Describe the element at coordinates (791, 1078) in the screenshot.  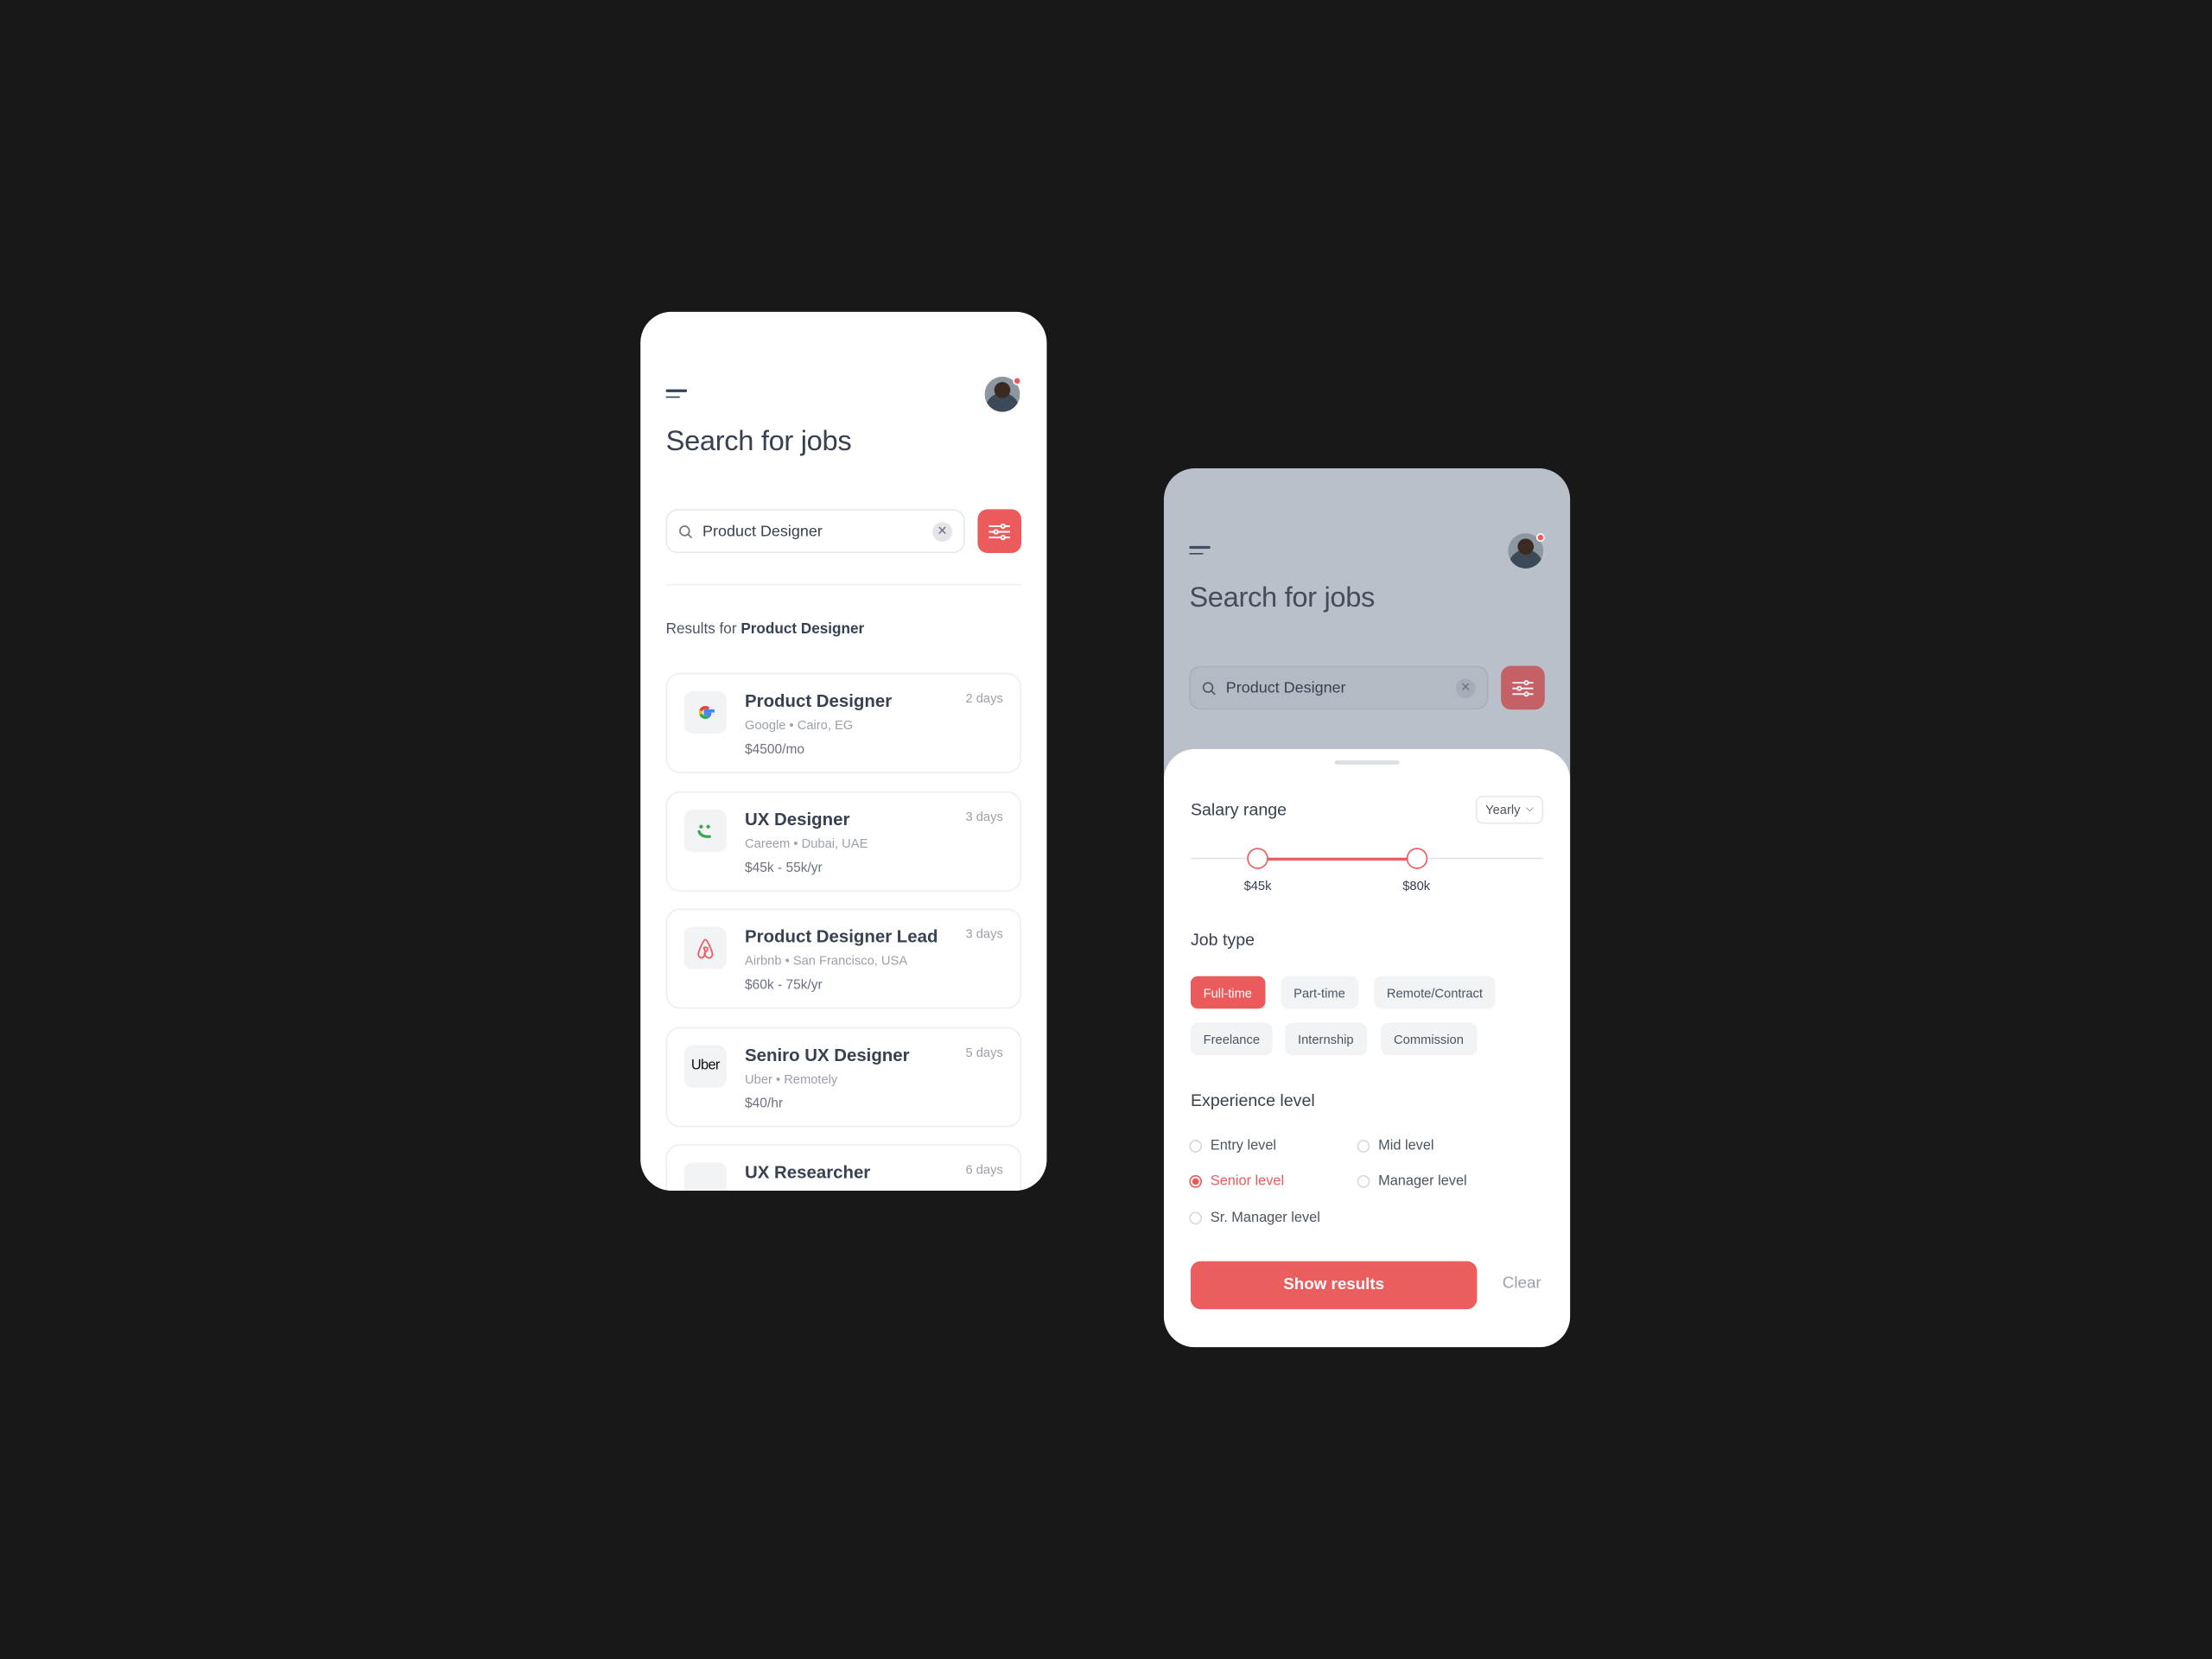
I see `company-location: Uber • Remotely` at that location.